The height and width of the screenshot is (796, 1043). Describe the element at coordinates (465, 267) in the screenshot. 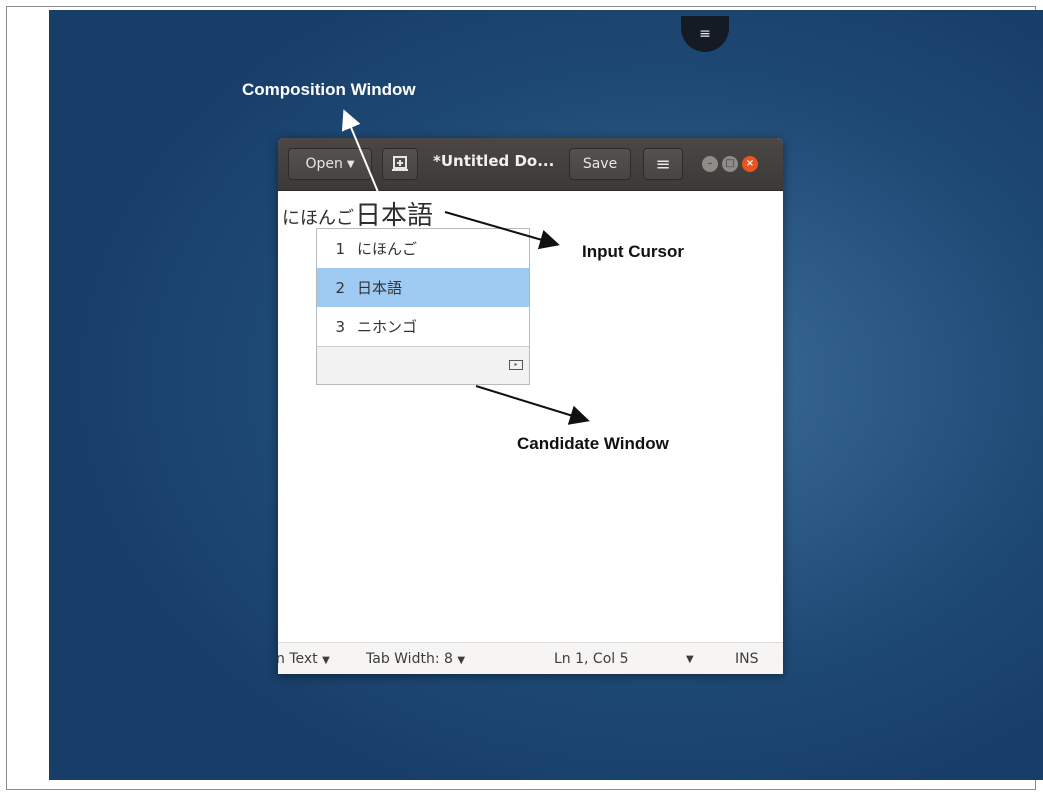

I see `annotation-arrows` at that location.